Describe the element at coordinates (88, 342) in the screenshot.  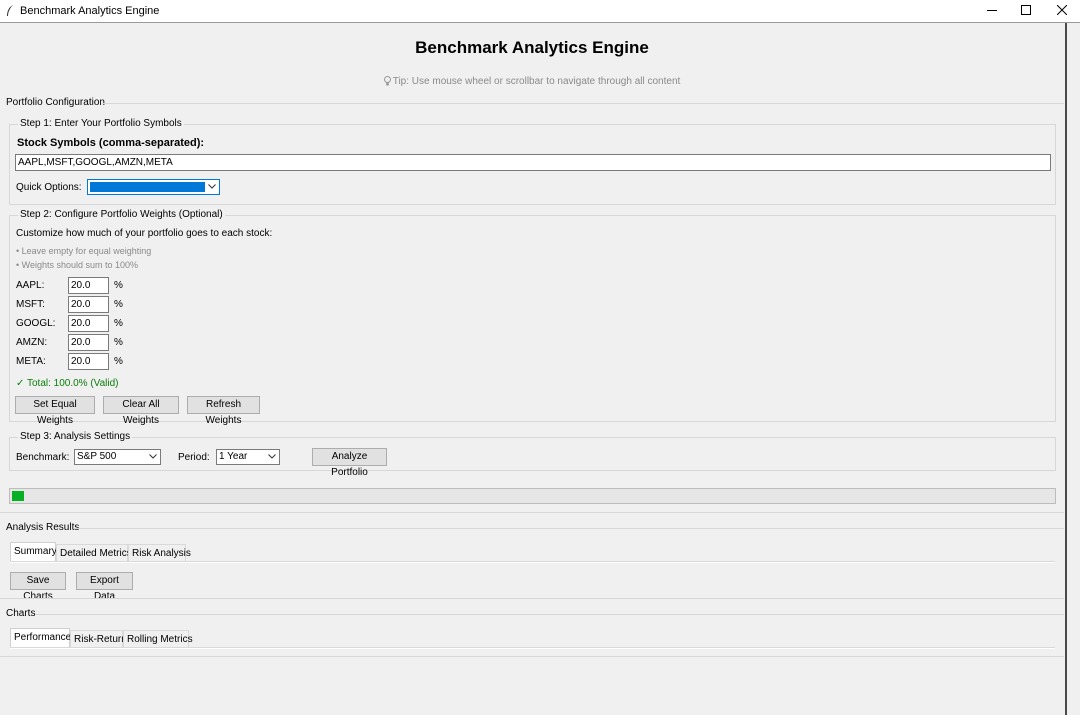
I see `weight-input-amzn: 20.0` at that location.